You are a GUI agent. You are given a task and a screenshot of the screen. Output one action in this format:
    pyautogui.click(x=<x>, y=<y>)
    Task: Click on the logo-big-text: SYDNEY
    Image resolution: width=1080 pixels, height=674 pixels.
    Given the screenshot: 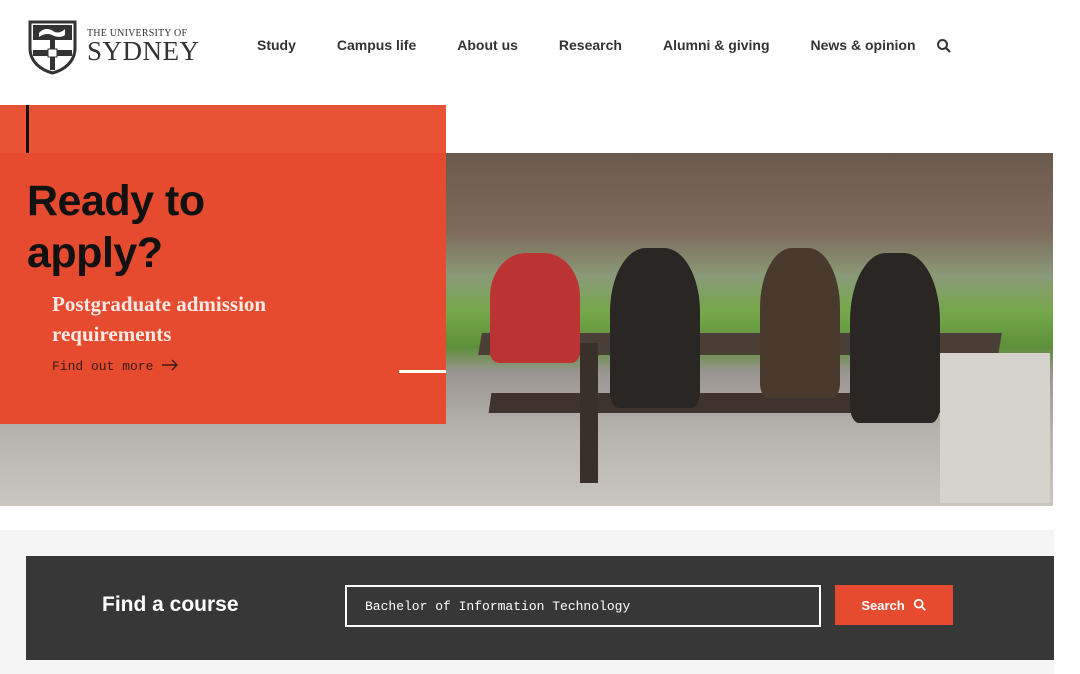 What is the action you would take?
    pyautogui.click(x=143, y=51)
    